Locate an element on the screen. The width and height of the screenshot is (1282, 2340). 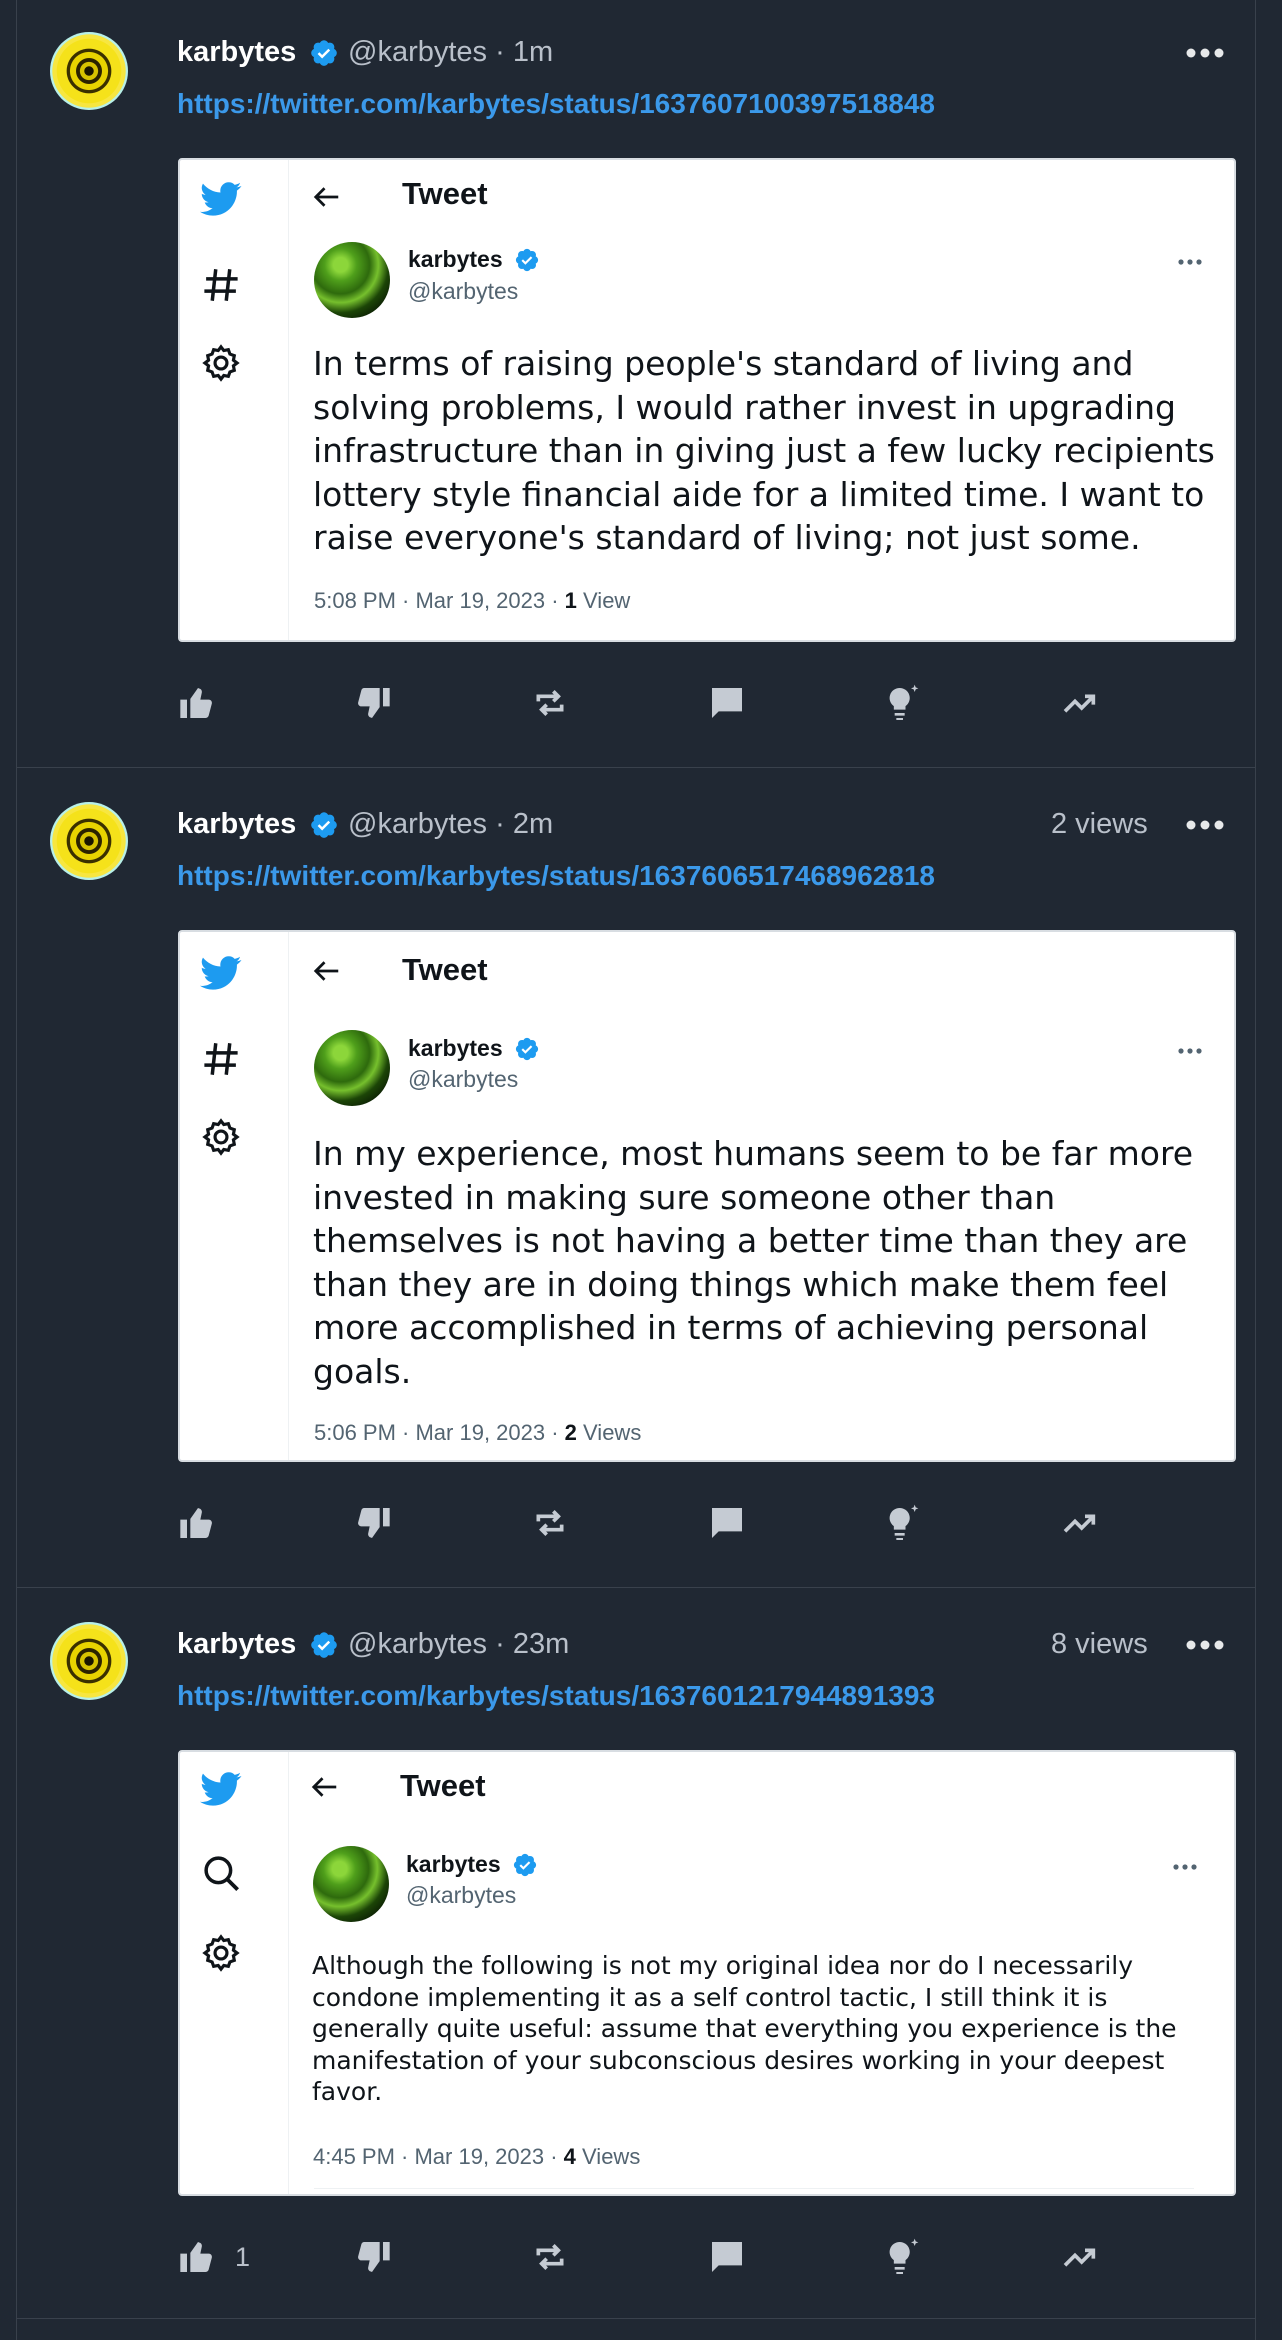
like-count: 1 is located at coordinates (243, 2256).